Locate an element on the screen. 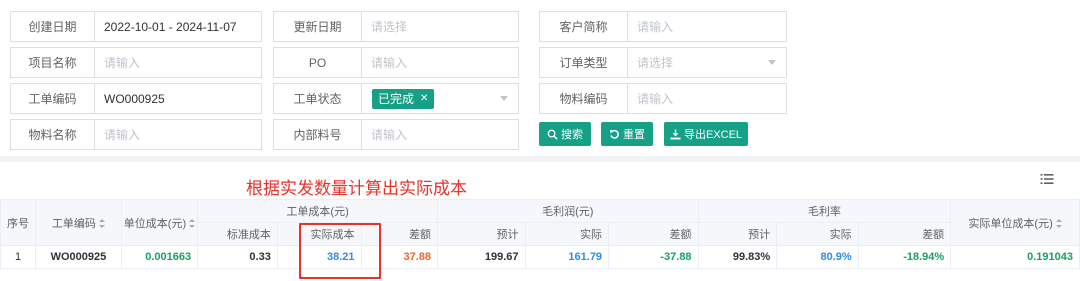 The image size is (1080, 281). work-order-status-label: 工单状态 is located at coordinates (317, 98).